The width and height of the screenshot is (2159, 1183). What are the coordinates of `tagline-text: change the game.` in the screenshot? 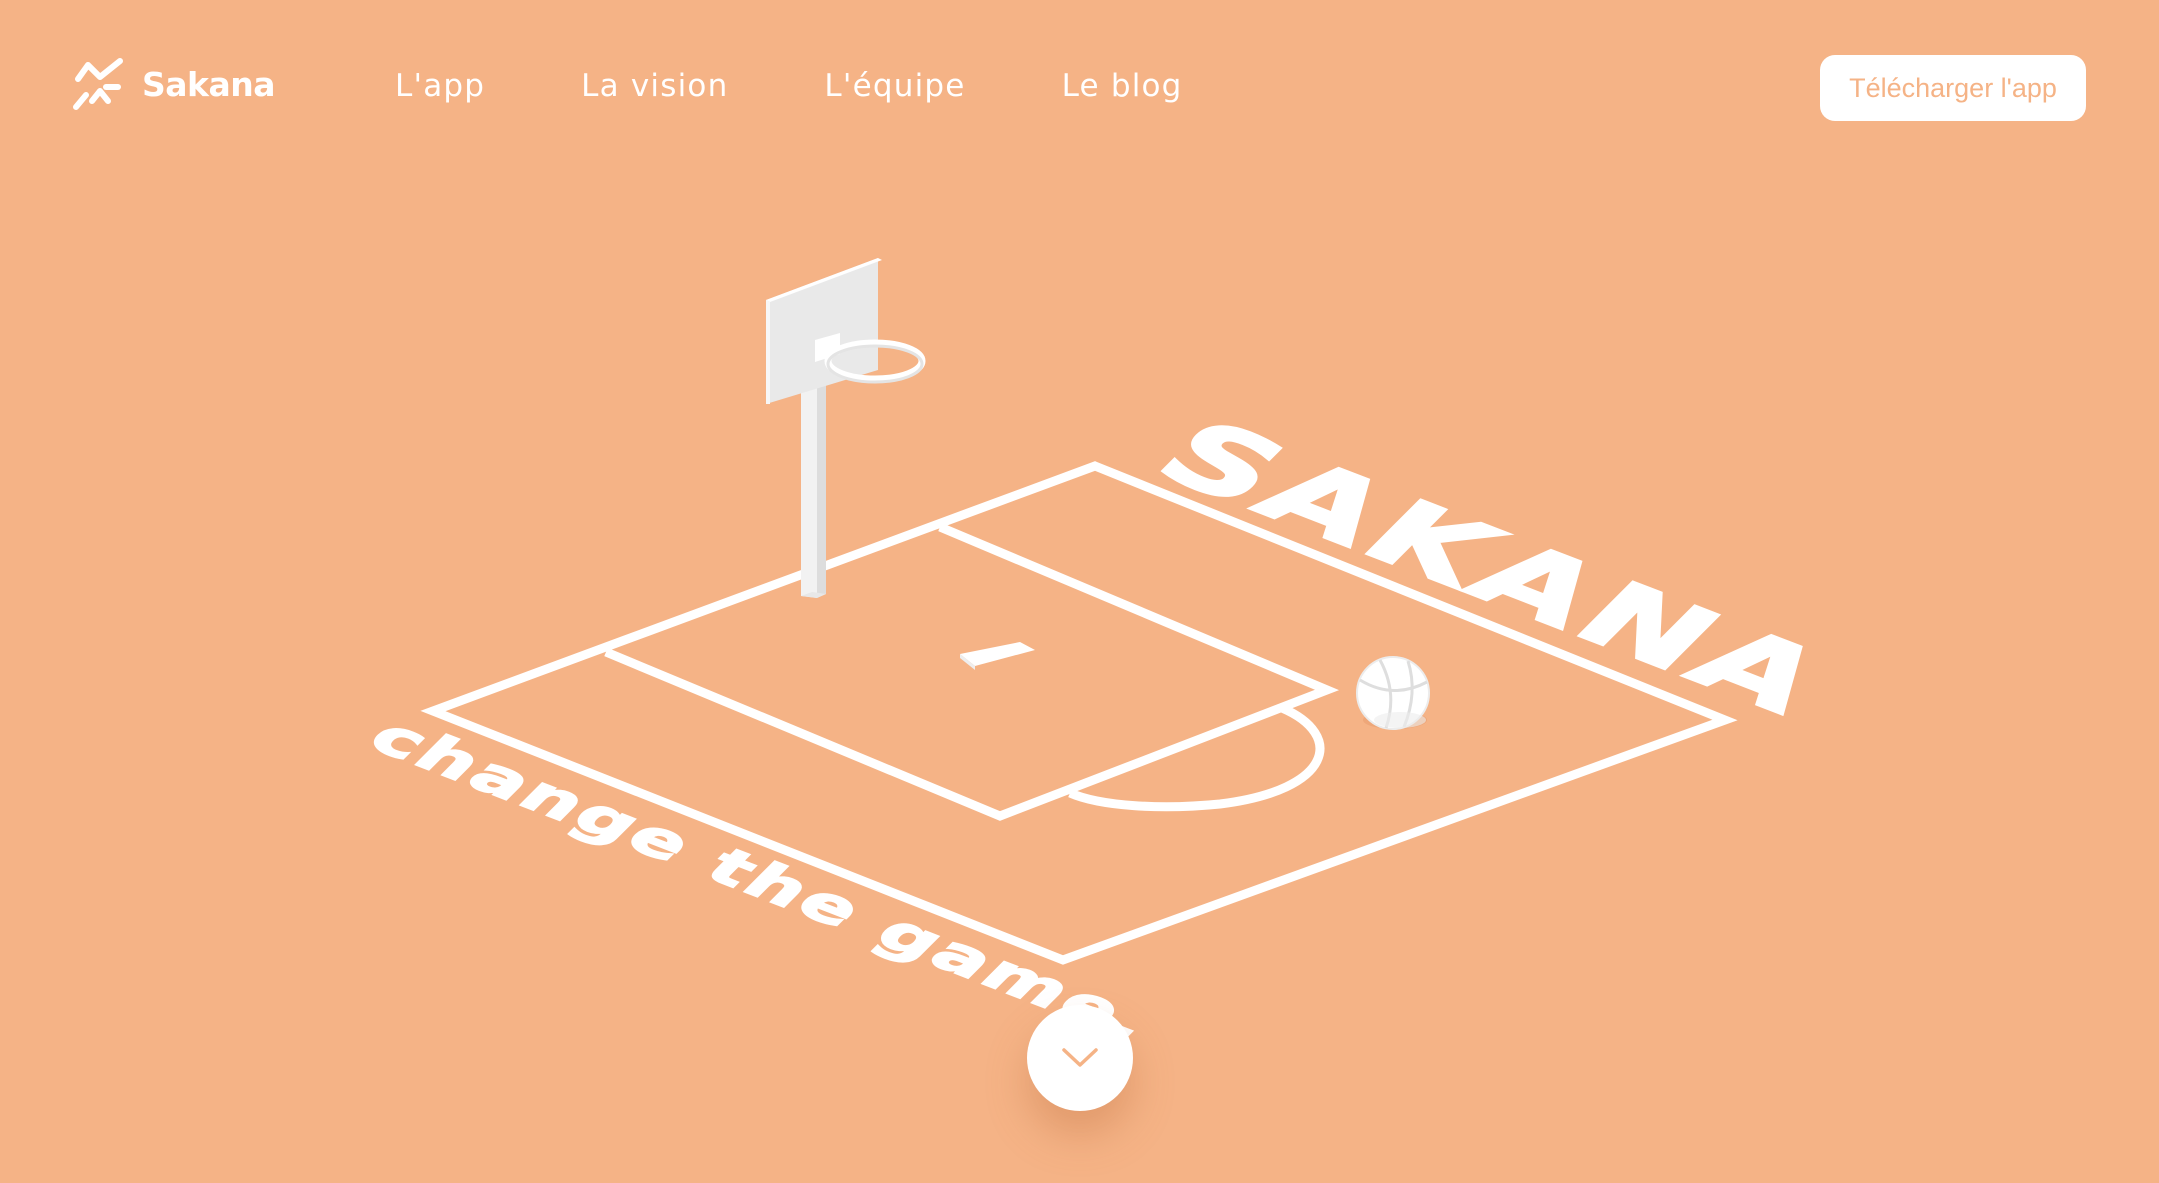 It's located at (763, 880).